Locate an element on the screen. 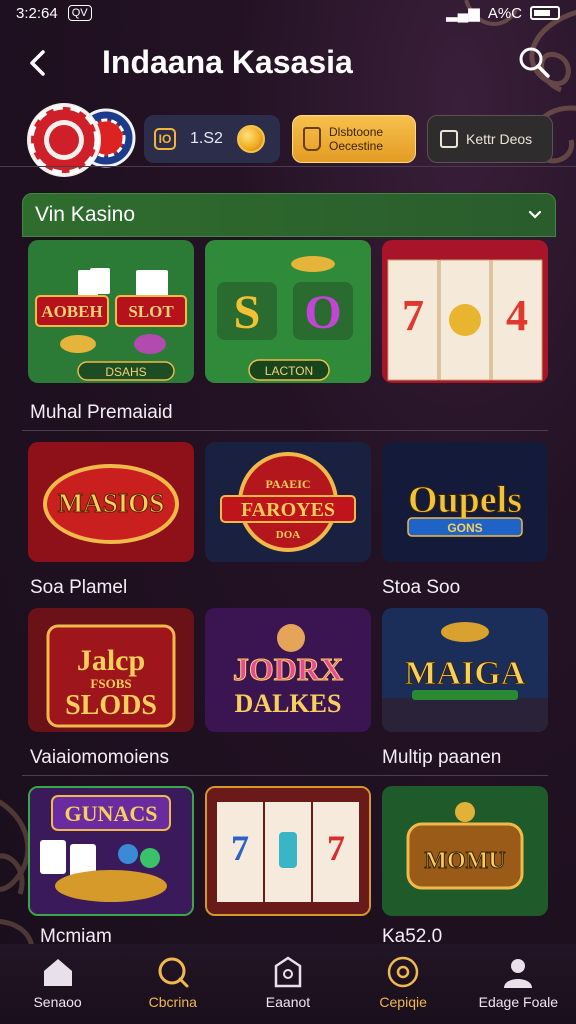  nav-item-home: Senaoo is located at coordinates (58, 982).